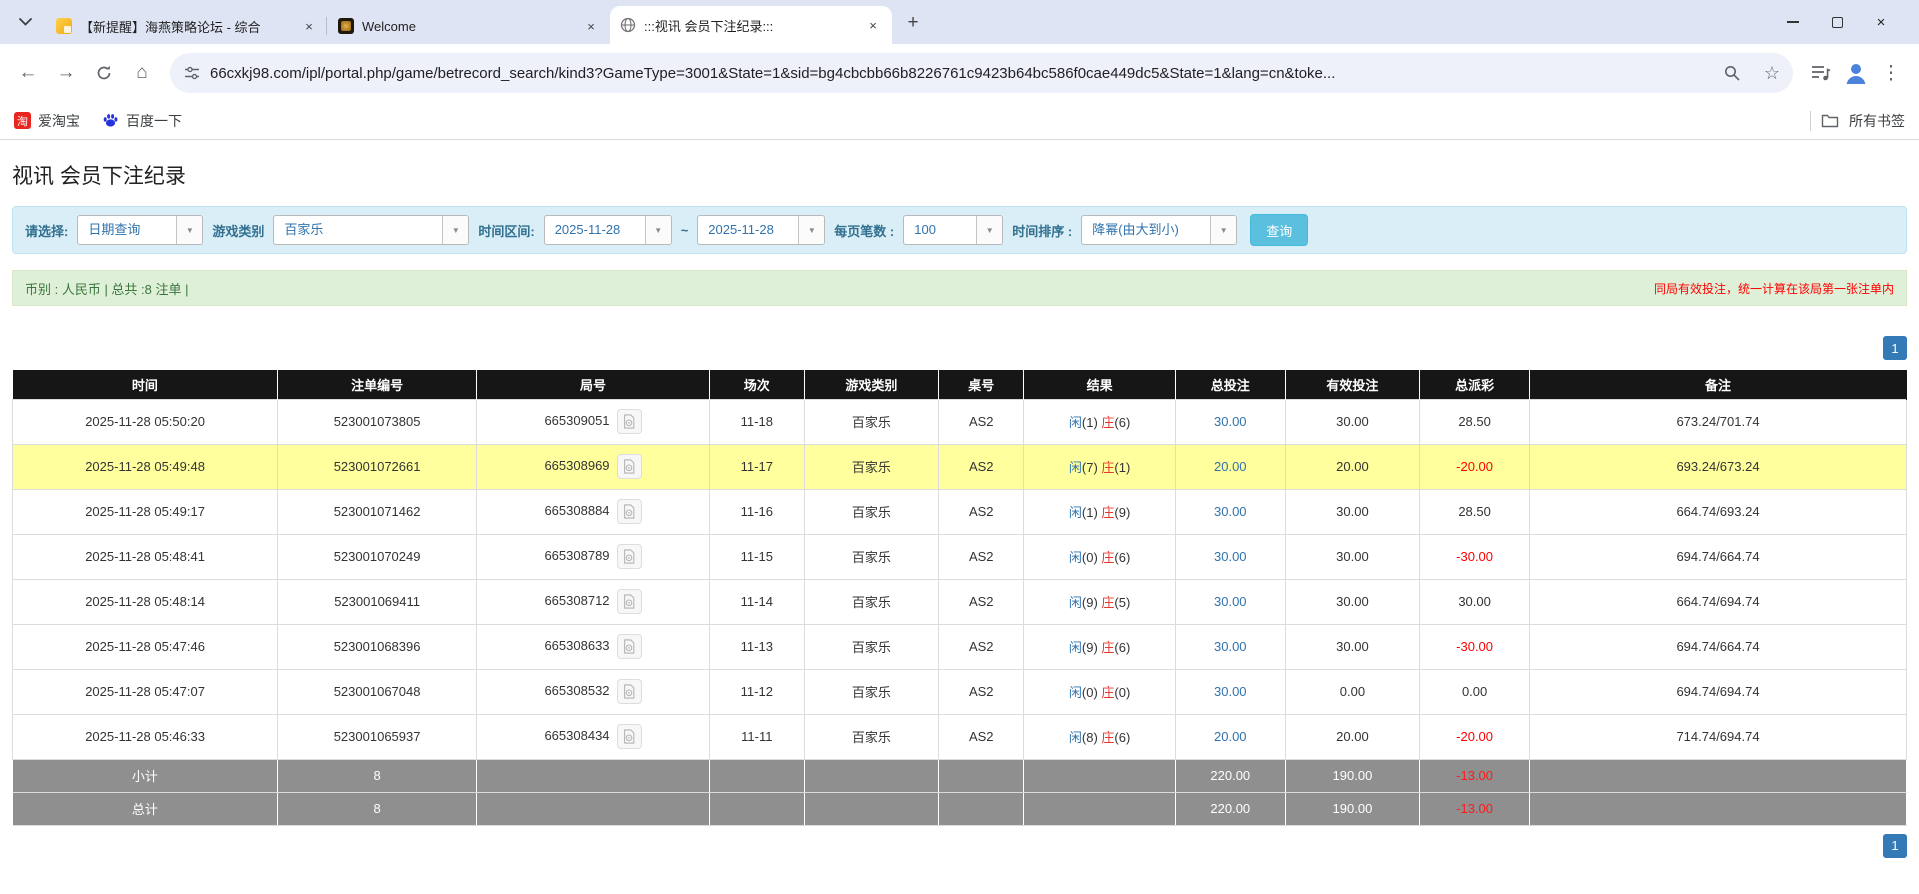 This screenshot has height=894, width=1919. Describe the element at coordinates (1856, 73) in the screenshot. I see `profile-avatar` at that location.